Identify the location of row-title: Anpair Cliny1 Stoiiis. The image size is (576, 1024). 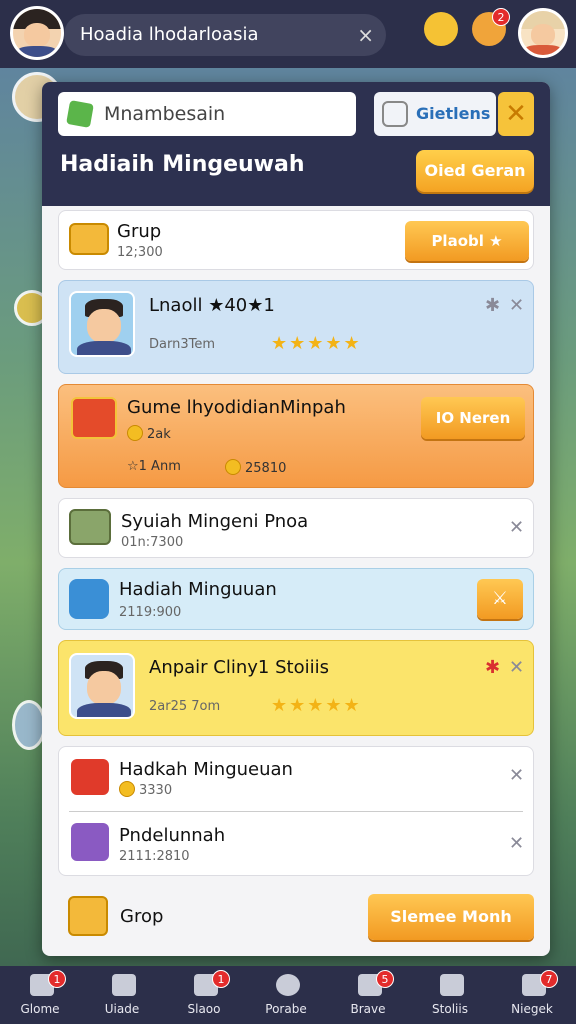
(239, 667).